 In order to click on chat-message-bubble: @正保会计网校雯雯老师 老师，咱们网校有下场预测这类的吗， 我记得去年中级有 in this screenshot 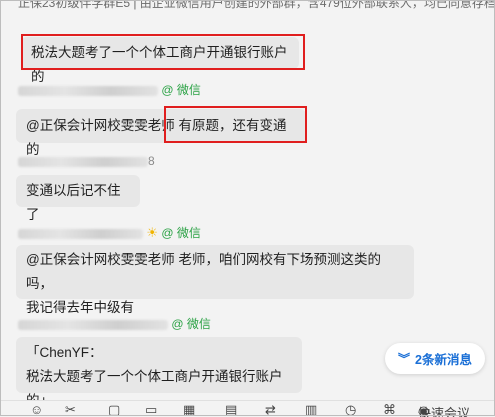, I will do `click(215, 280)`.